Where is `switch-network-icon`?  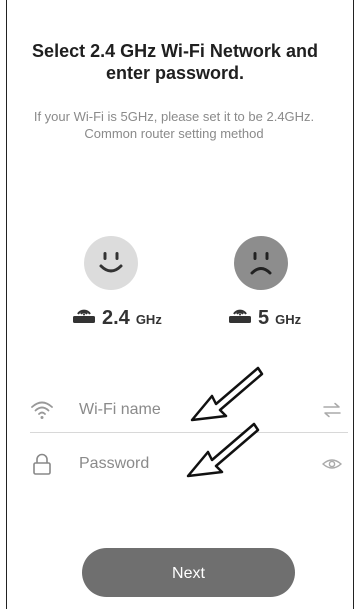 switch-network-icon is located at coordinates (332, 410).